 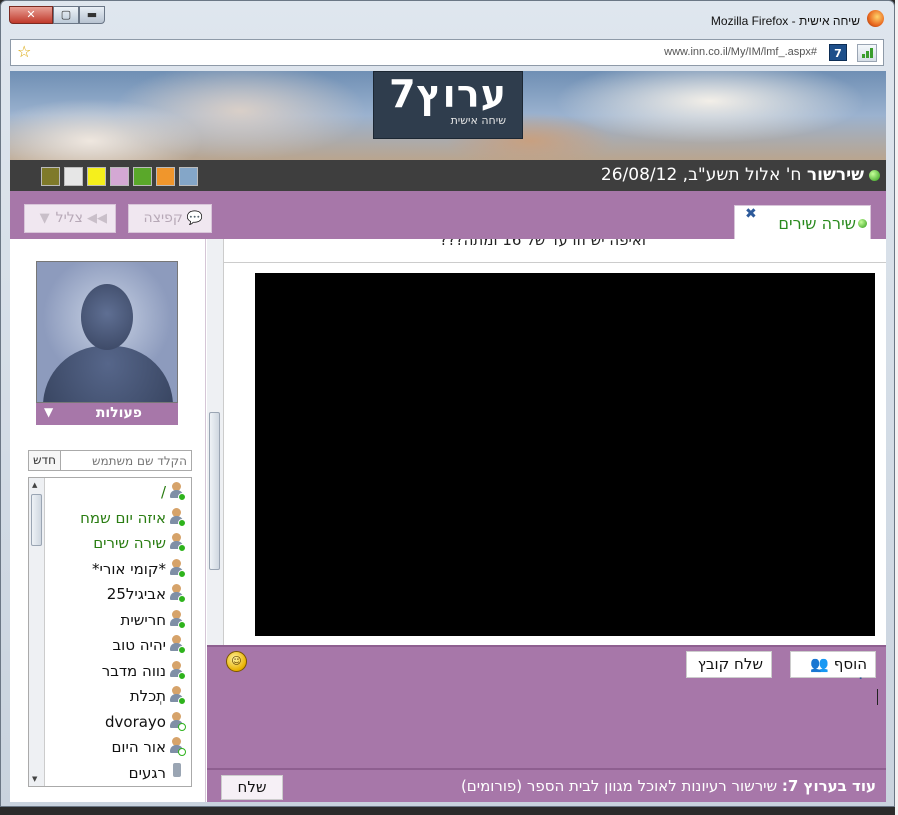 I want to click on contact-name: תְכלת, so click(x=147, y=696).